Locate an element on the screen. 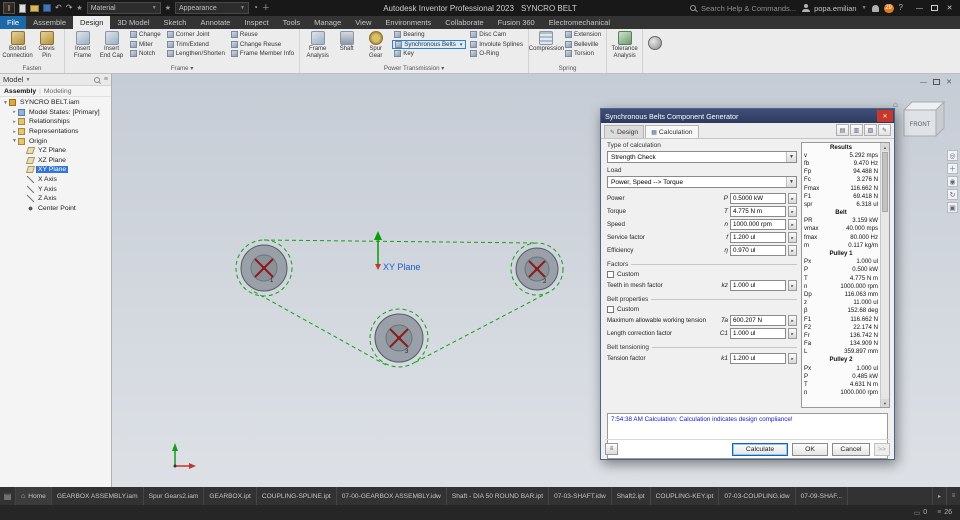  clevis-pin-button: Clevis Pin is located at coordinates (46, 45).